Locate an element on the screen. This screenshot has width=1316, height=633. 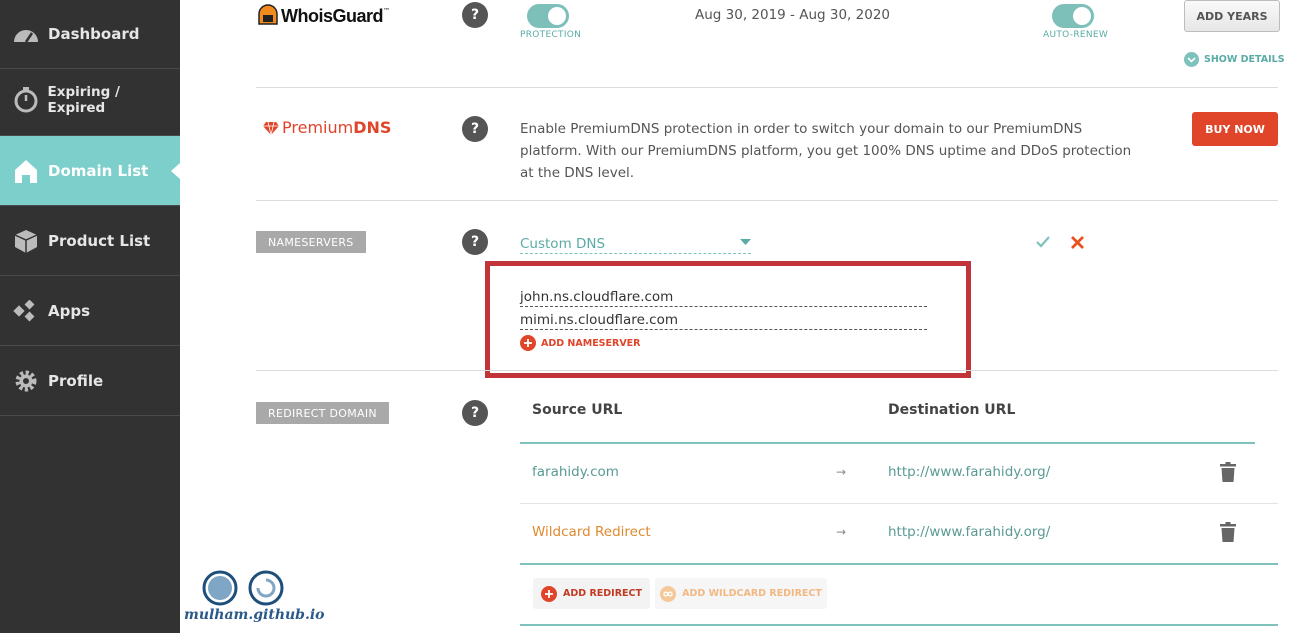
premiumdns-logo: Premium DNS is located at coordinates (327, 127).